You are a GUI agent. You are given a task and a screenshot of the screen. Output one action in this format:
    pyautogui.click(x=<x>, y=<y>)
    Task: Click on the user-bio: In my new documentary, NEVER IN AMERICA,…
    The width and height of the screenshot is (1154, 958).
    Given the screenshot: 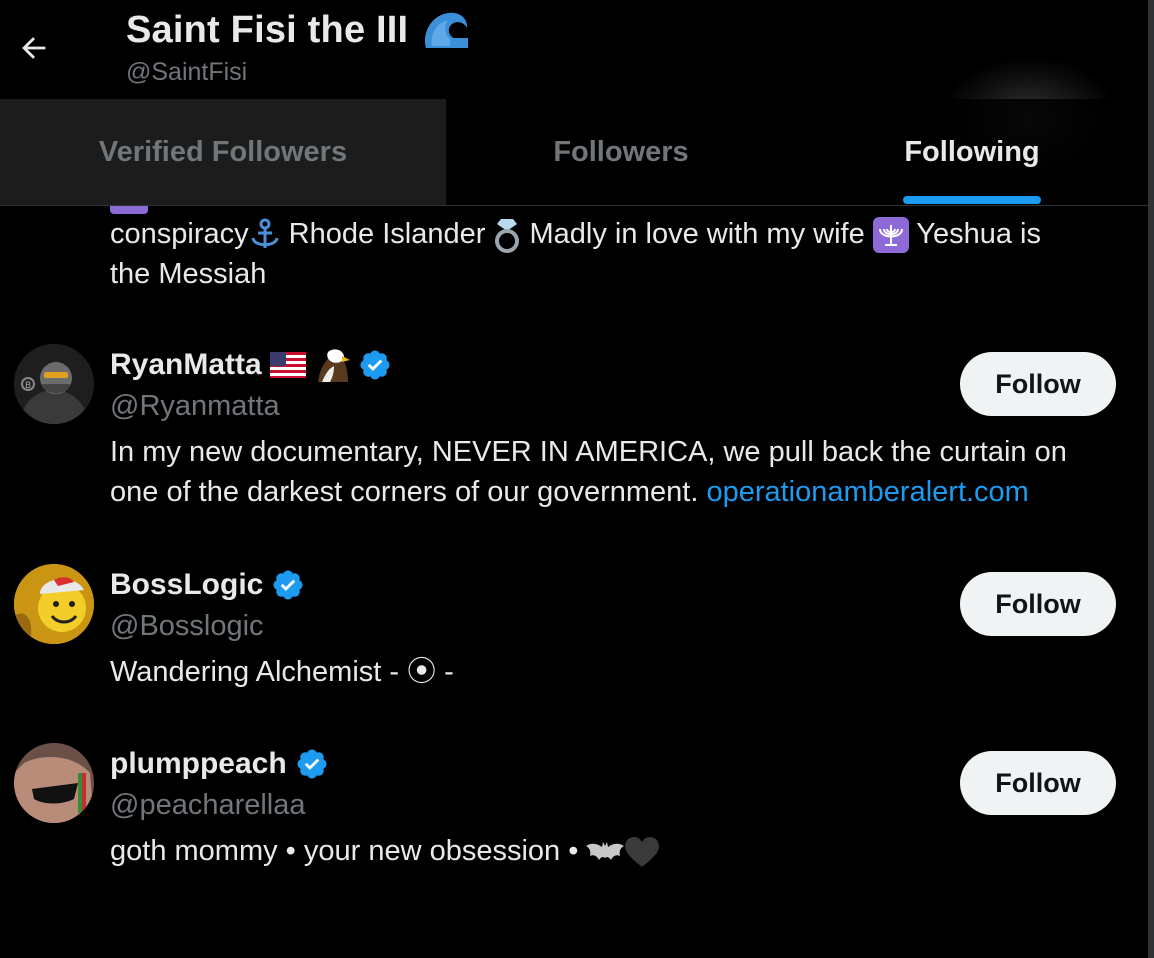 What is the action you would take?
    pyautogui.click(x=588, y=472)
    